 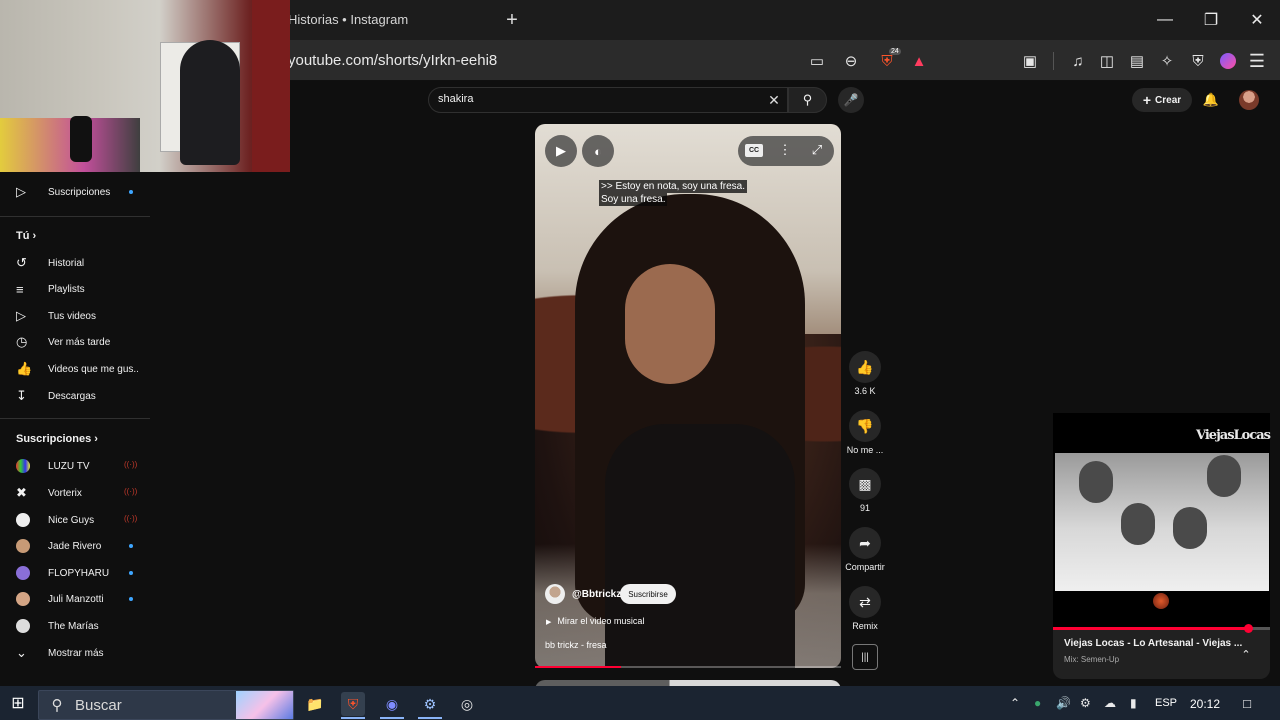 I want to click on more-options-icon: ⋮, so click(x=785, y=150).